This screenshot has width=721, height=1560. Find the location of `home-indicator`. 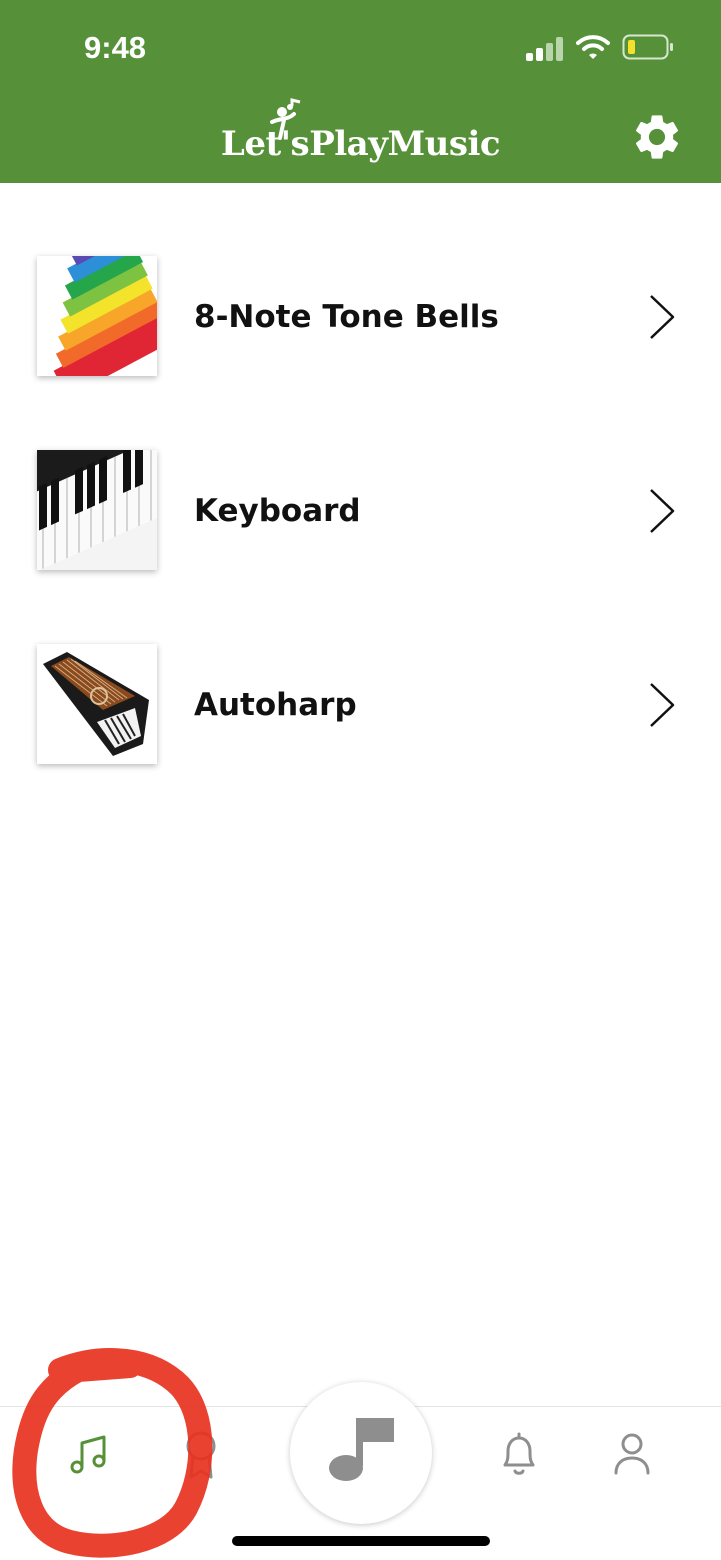

home-indicator is located at coordinates (361, 1541).